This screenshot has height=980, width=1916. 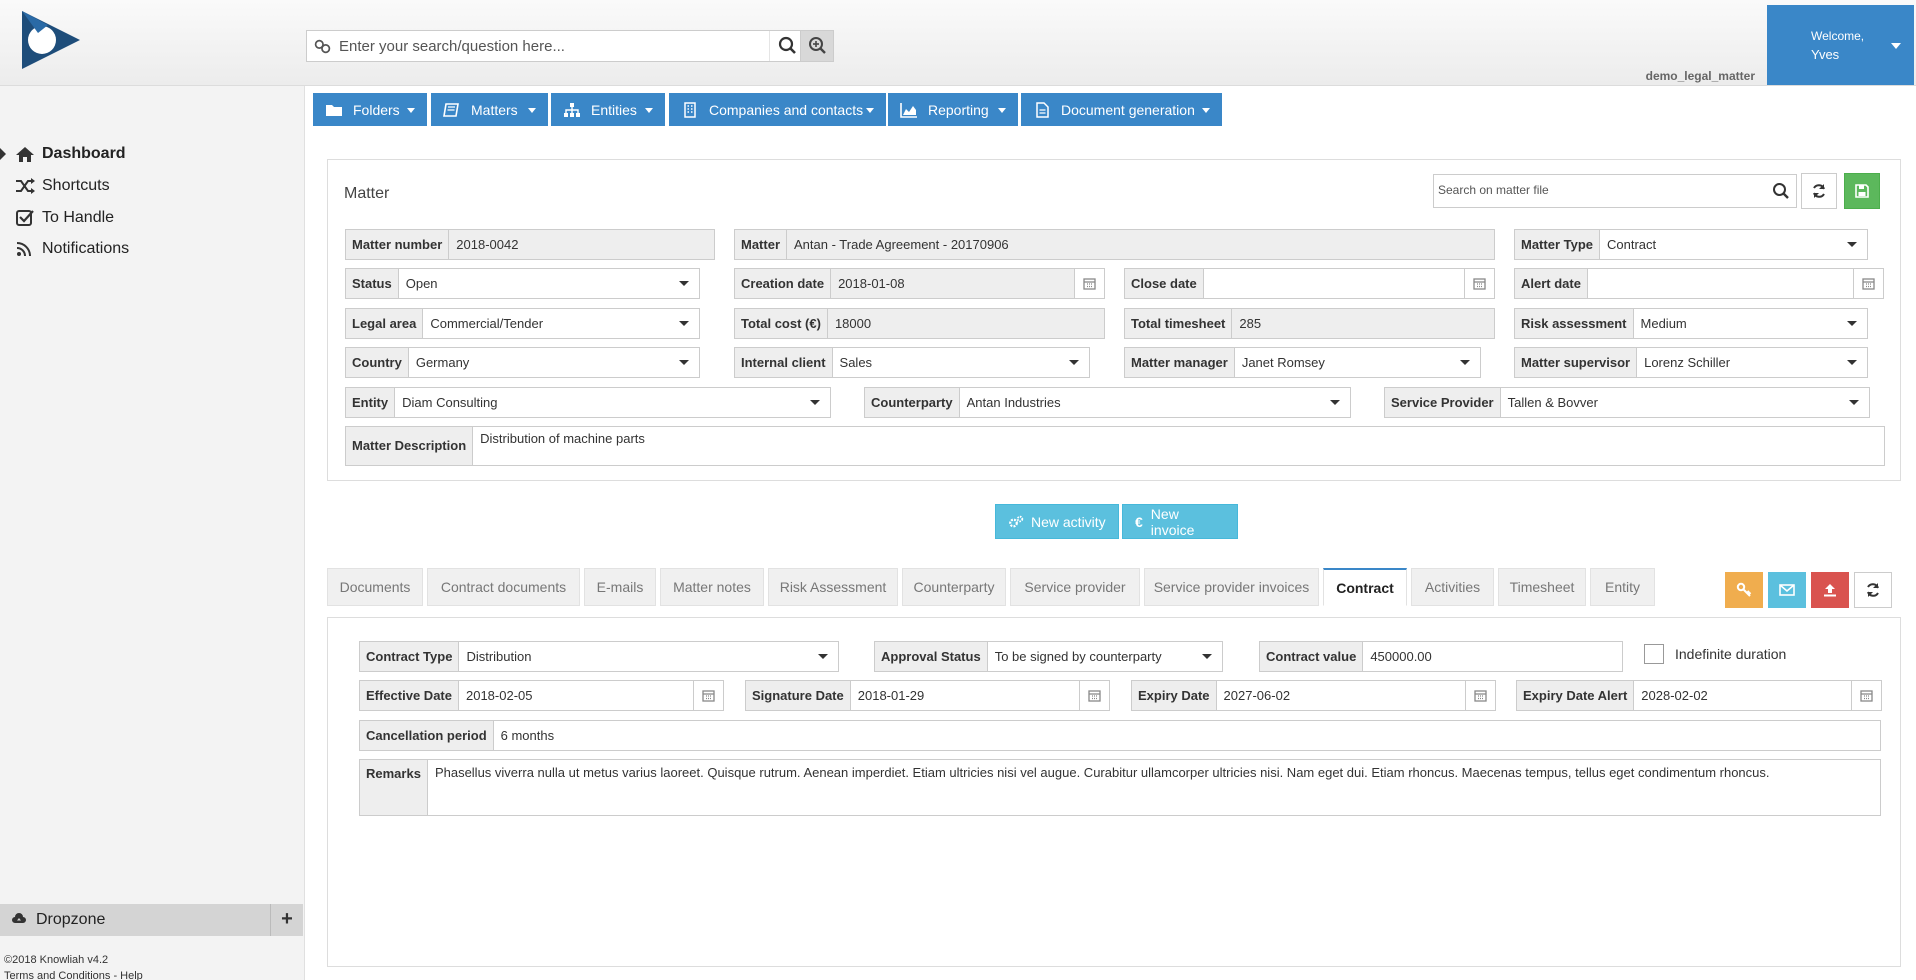 I want to click on email-button, so click(x=1787, y=590).